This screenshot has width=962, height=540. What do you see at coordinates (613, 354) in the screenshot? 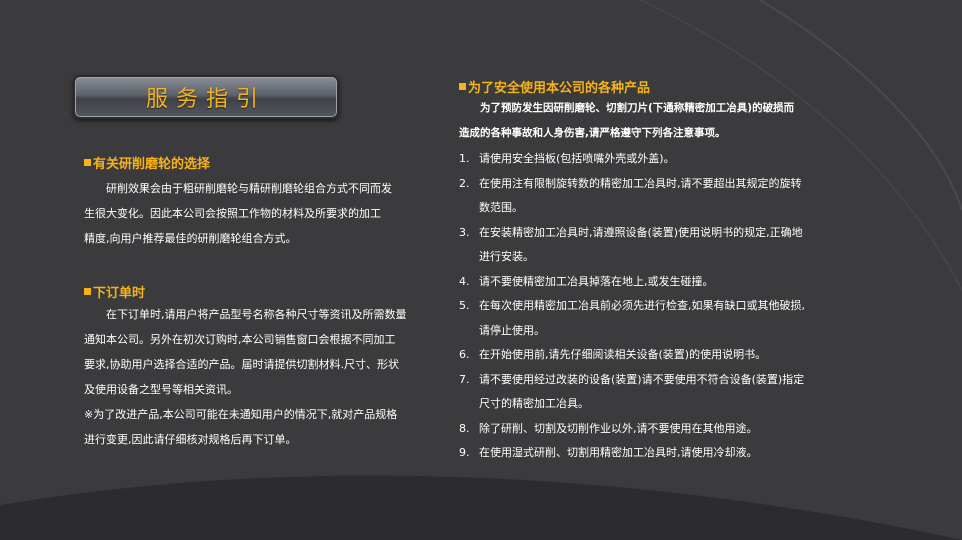
I see `list-item: 6. 在开始使用前,请先仔细阅读相关设备(装置)的使用说明书。` at bounding box center [613, 354].